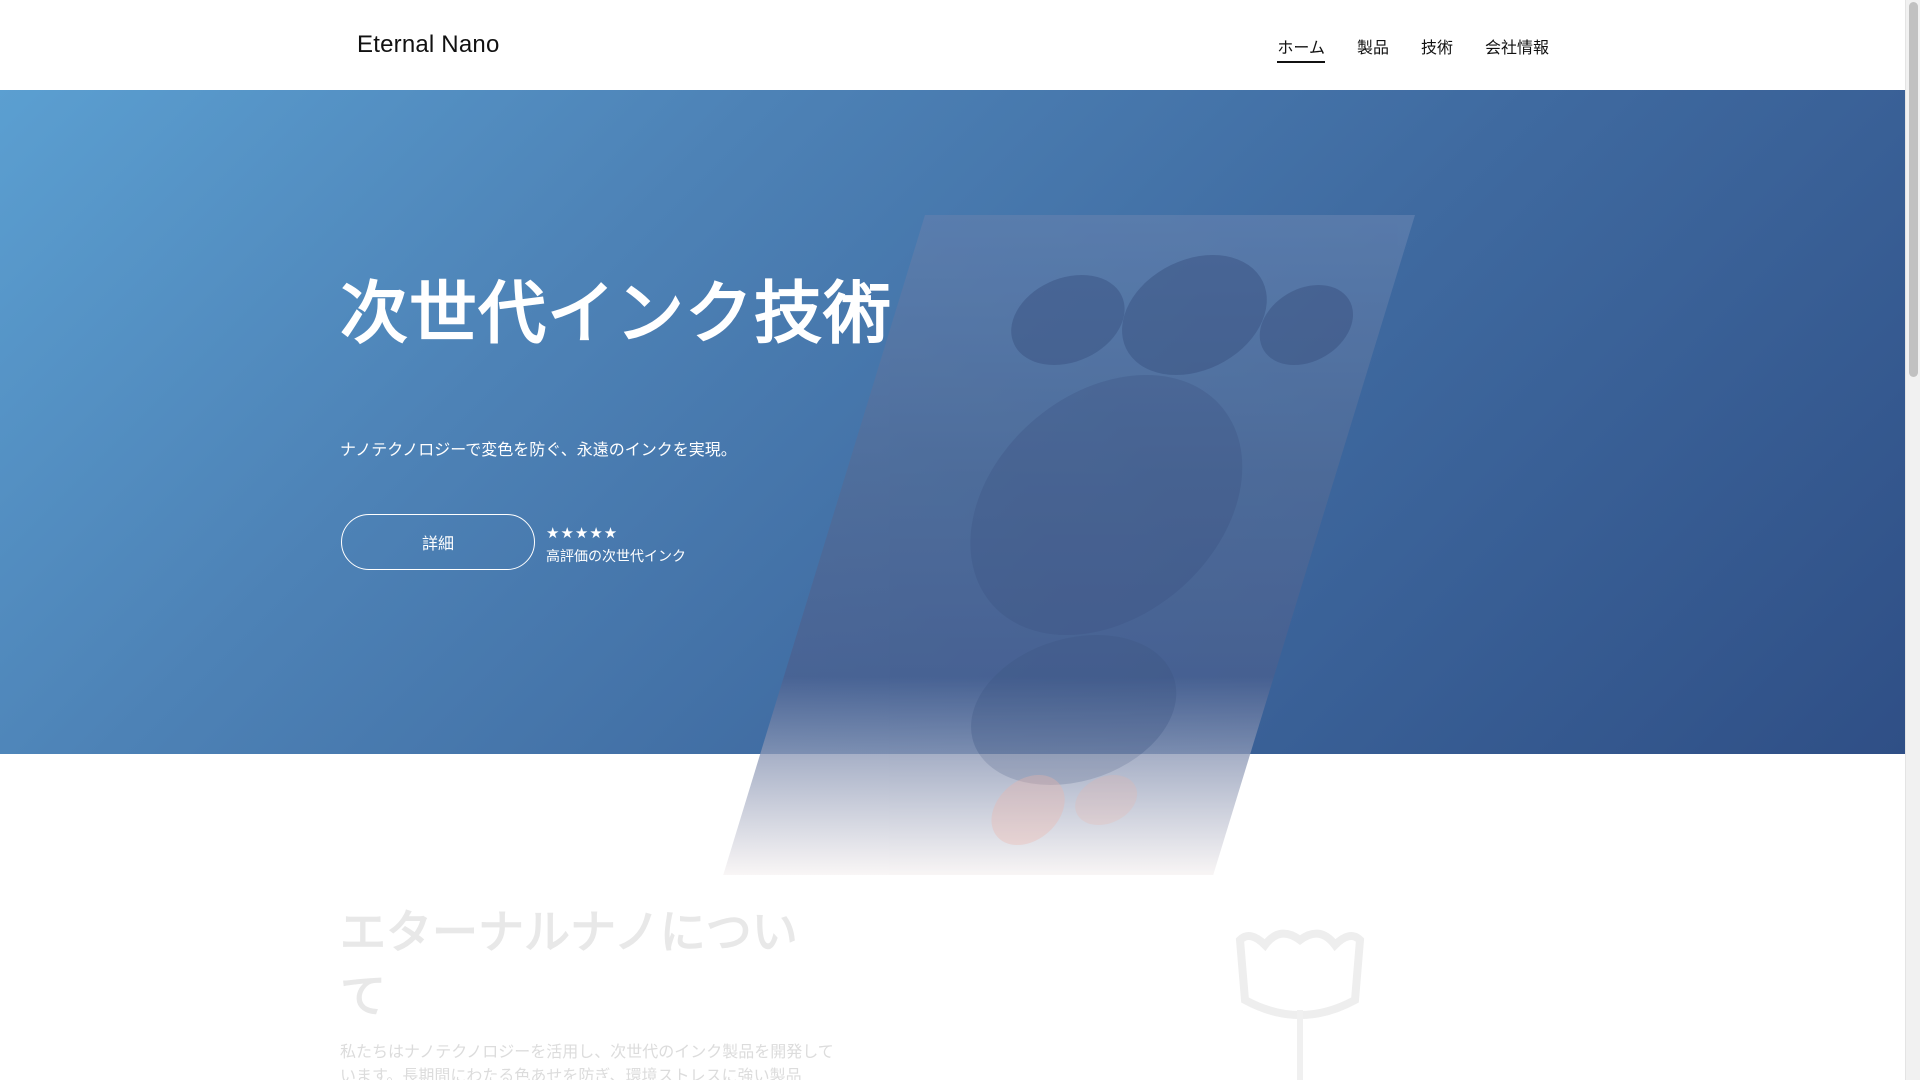 Image resolution: width=1920 pixels, height=1080 pixels. I want to click on nav-item-company: 会社情報, so click(1517, 48).